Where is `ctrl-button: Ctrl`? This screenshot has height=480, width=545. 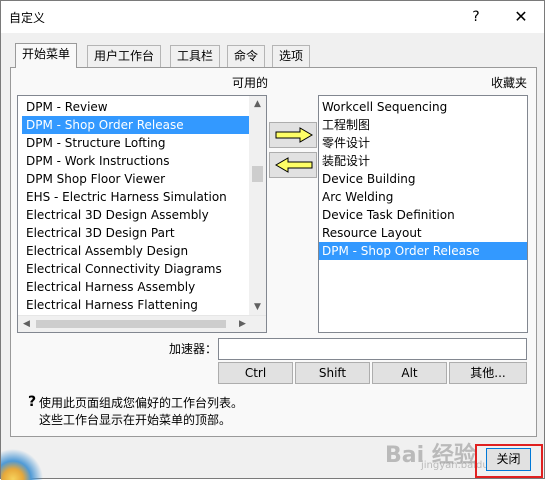
ctrl-button: Ctrl is located at coordinates (255, 373).